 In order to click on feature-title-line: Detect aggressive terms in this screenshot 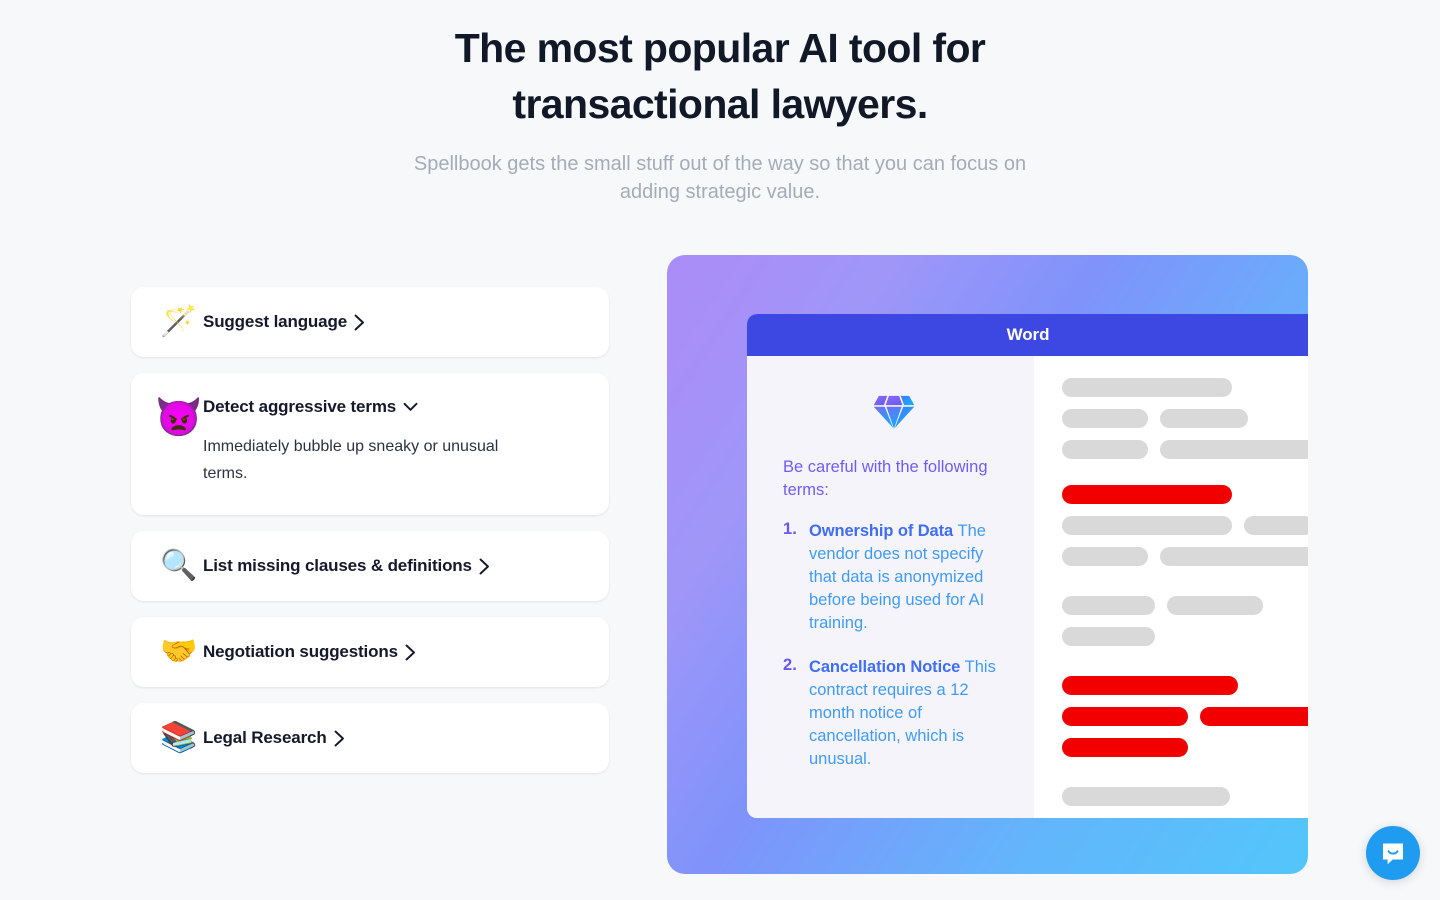, I will do `click(394, 407)`.